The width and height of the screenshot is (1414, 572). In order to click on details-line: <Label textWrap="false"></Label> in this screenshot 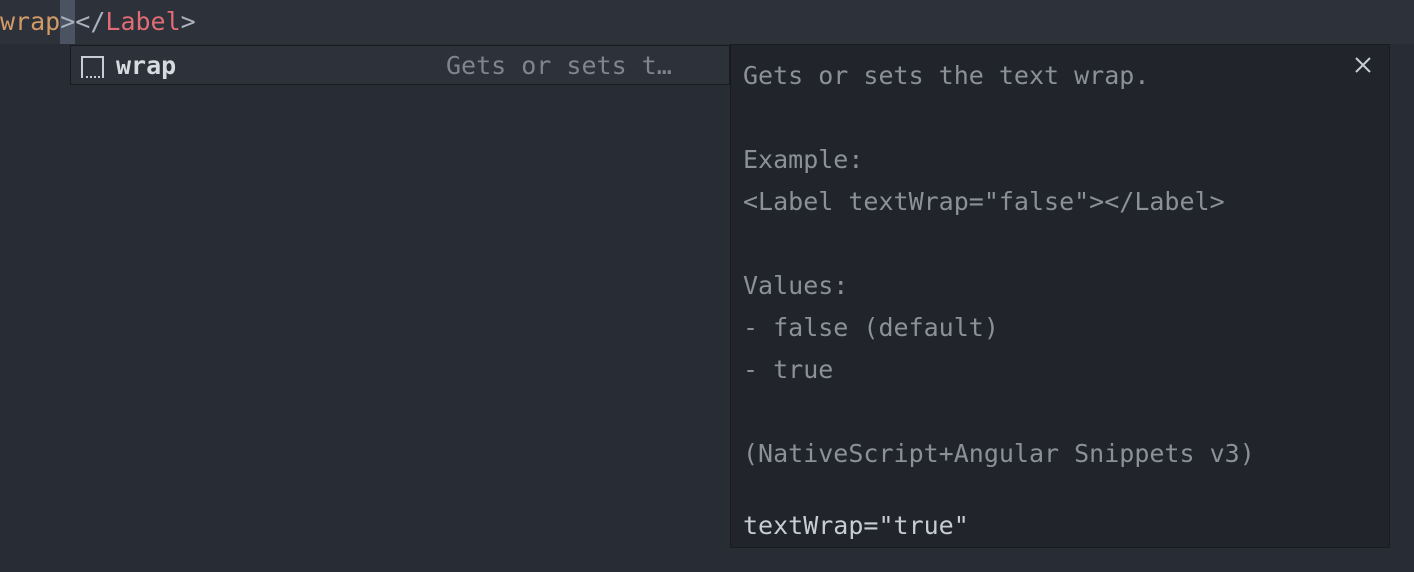, I will do `click(984, 201)`.